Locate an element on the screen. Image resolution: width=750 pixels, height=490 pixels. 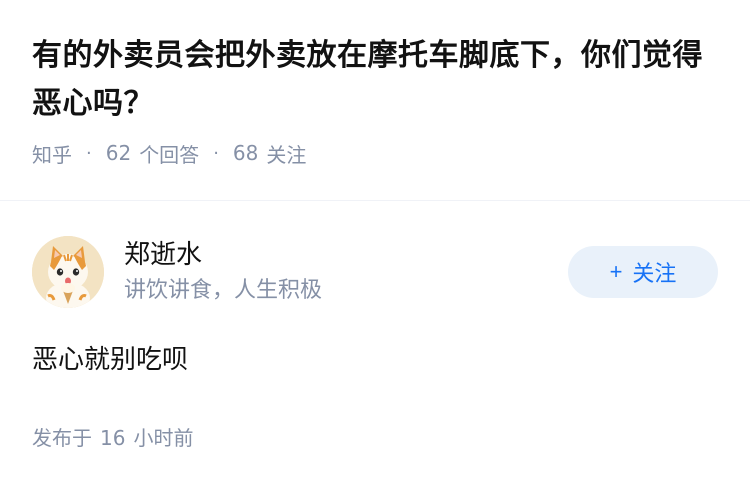
author-row: 郑逝水 讲饮讲食，人生积极 + 关注 is located at coordinates (375, 272).